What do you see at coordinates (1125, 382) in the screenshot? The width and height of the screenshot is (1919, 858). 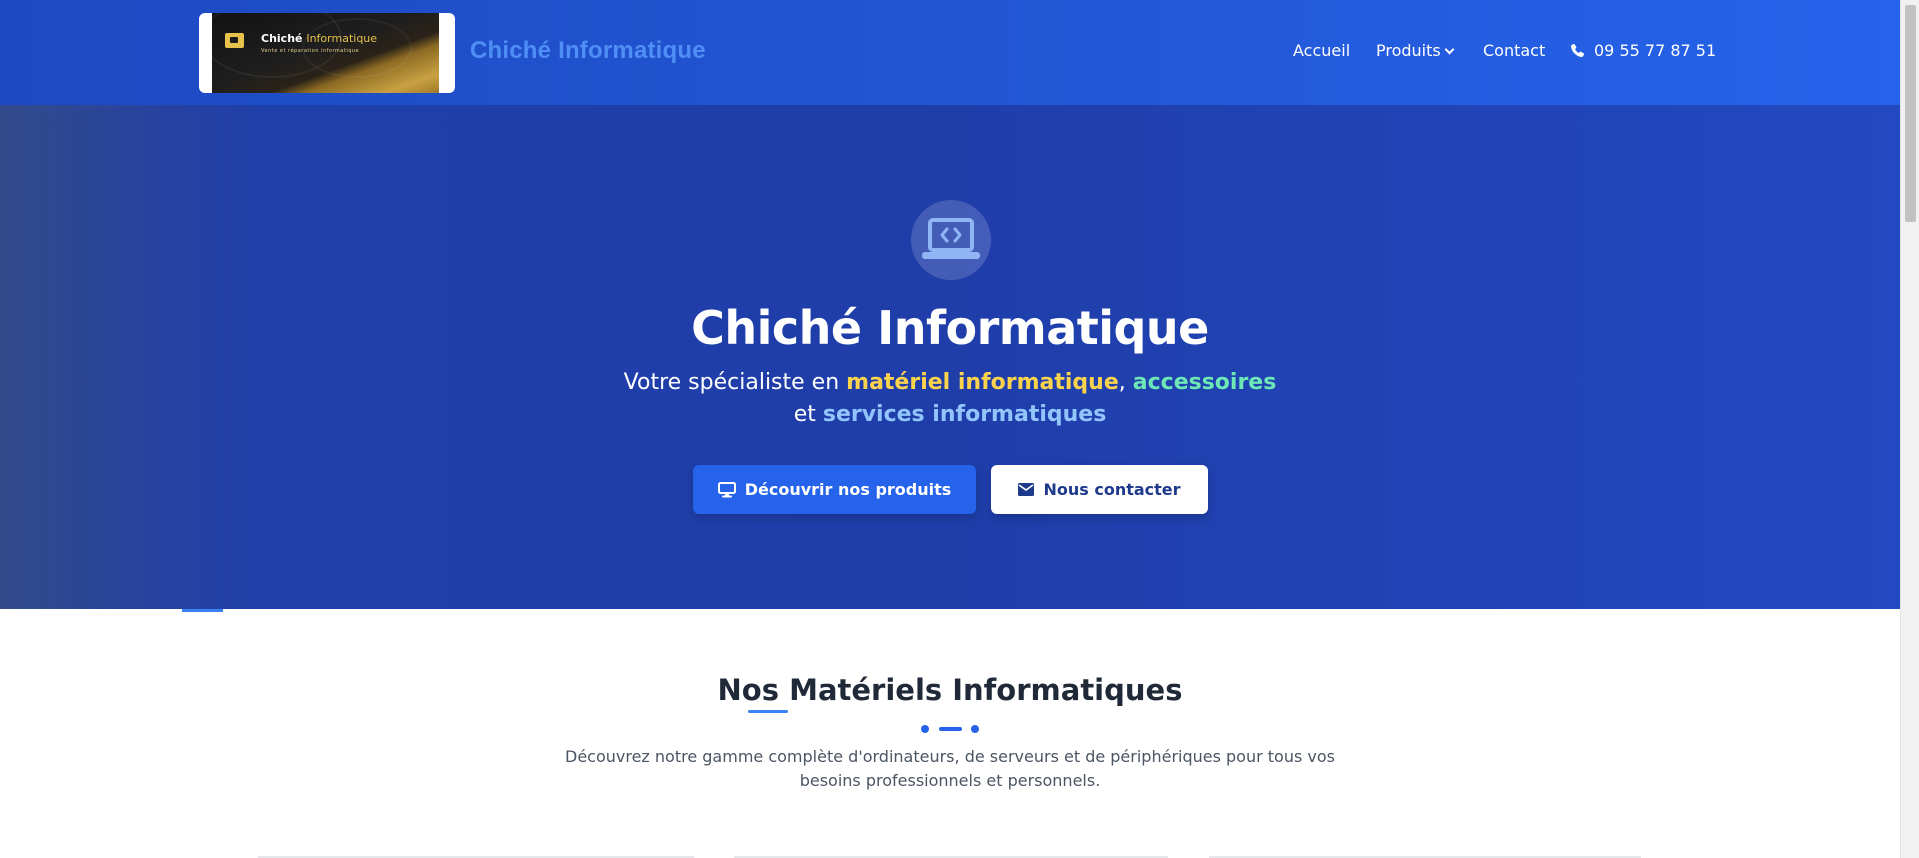 I see `hero-subtitle-sep: ,` at bounding box center [1125, 382].